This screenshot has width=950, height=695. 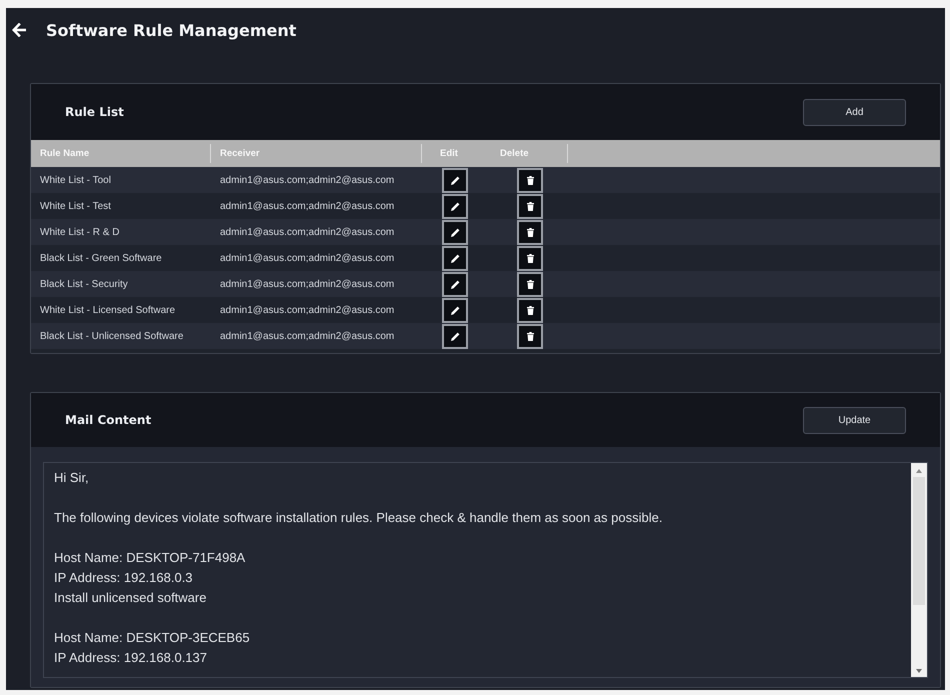 I want to click on mail-text-line: IP Address: 192.168.0.3, so click(x=123, y=578).